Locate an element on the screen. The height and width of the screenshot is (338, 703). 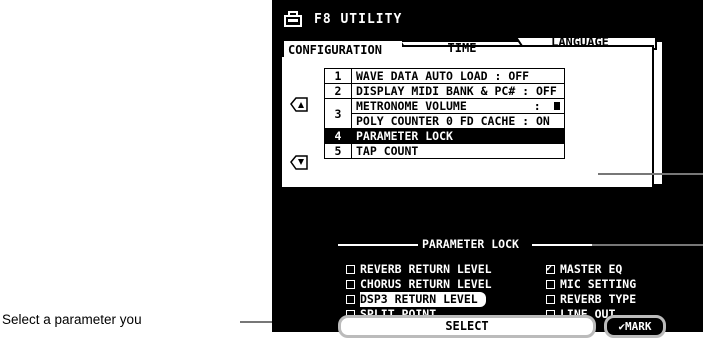
table-row: 3 METRONOME VOLUME : is located at coordinates (444, 113).